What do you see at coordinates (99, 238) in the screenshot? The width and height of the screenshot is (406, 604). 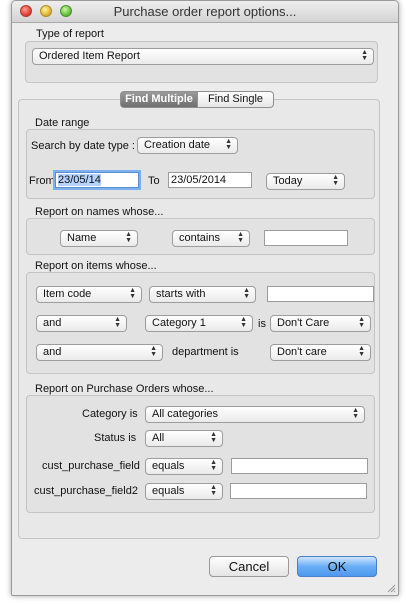 I see `name-field-select: Name ▲ ▼` at bounding box center [99, 238].